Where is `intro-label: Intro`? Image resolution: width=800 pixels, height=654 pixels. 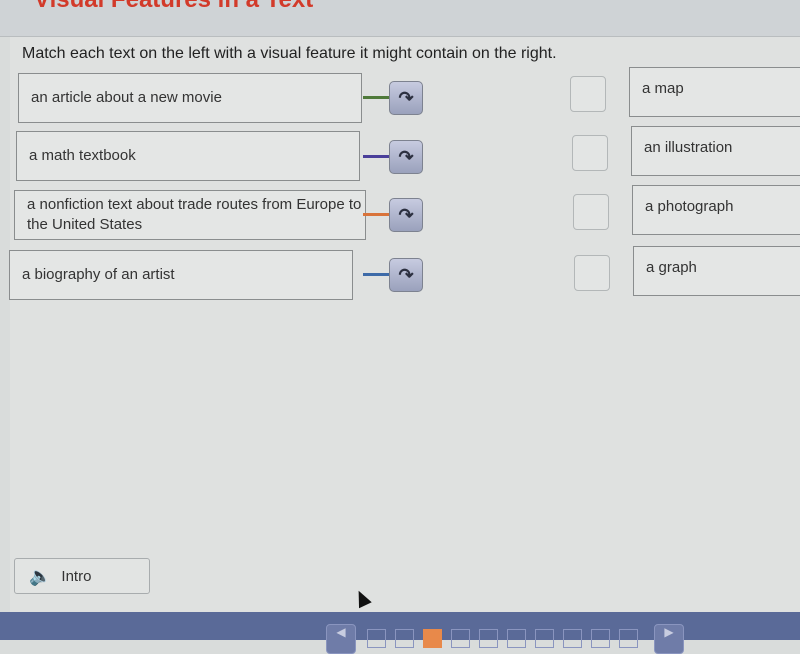 intro-label: Intro is located at coordinates (76, 576).